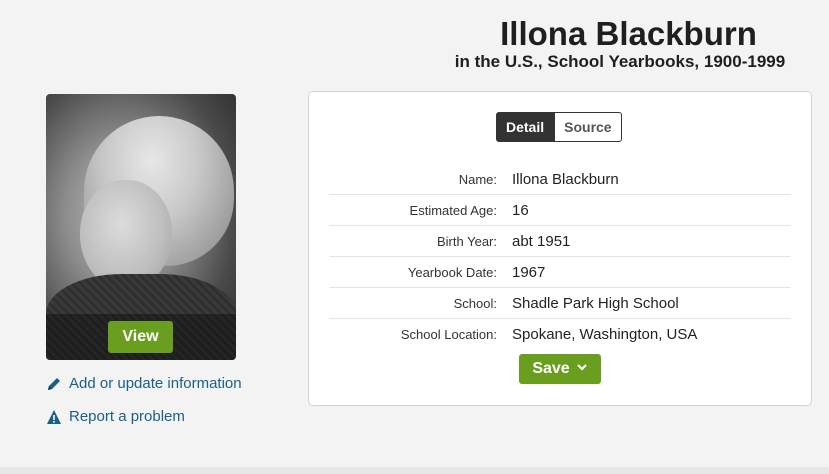 The height and width of the screenshot is (474, 829). What do you see at coordinates (525, 127) in the screenshot?
I see `tab-detail: Detail` at bounding box center [525, 127].